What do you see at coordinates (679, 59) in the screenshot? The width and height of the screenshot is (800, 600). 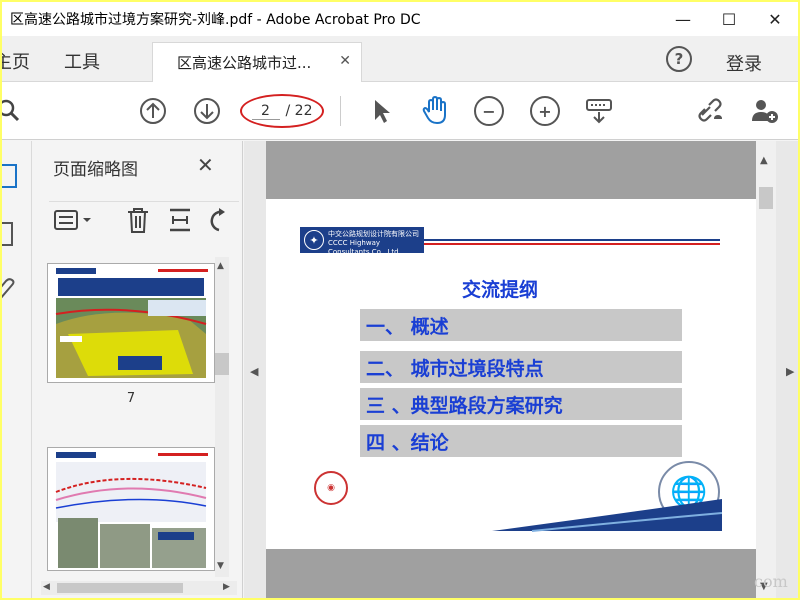 I see `help-button: ?` at bounding box center [679, 59].